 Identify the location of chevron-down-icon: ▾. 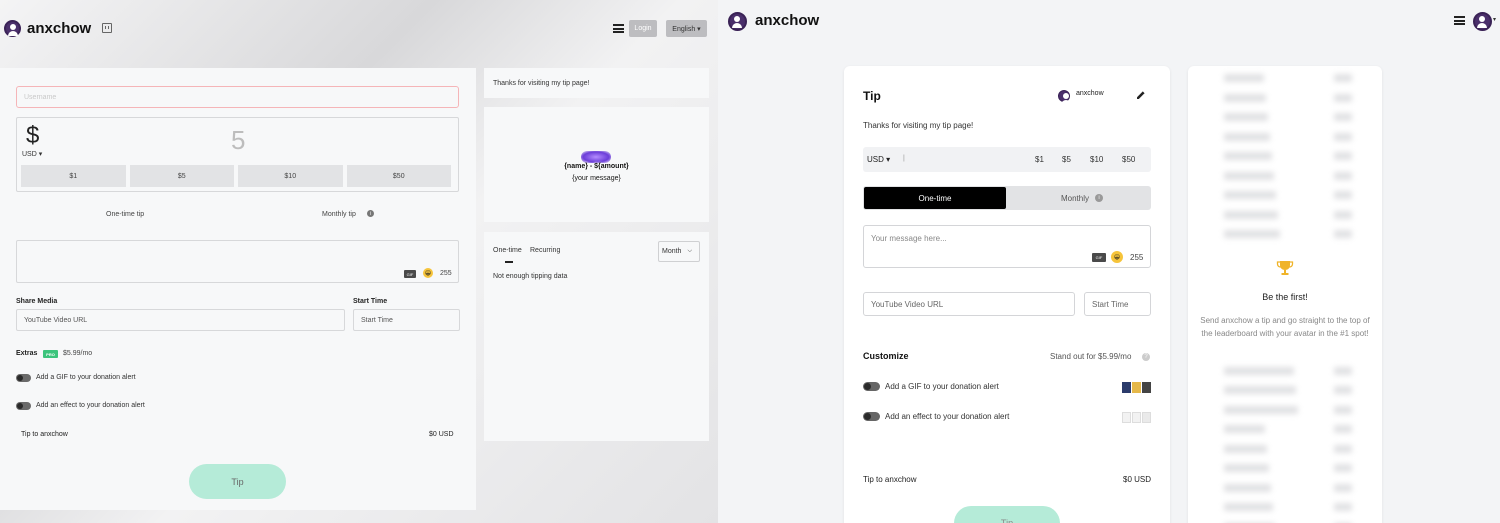
(1494, 19).